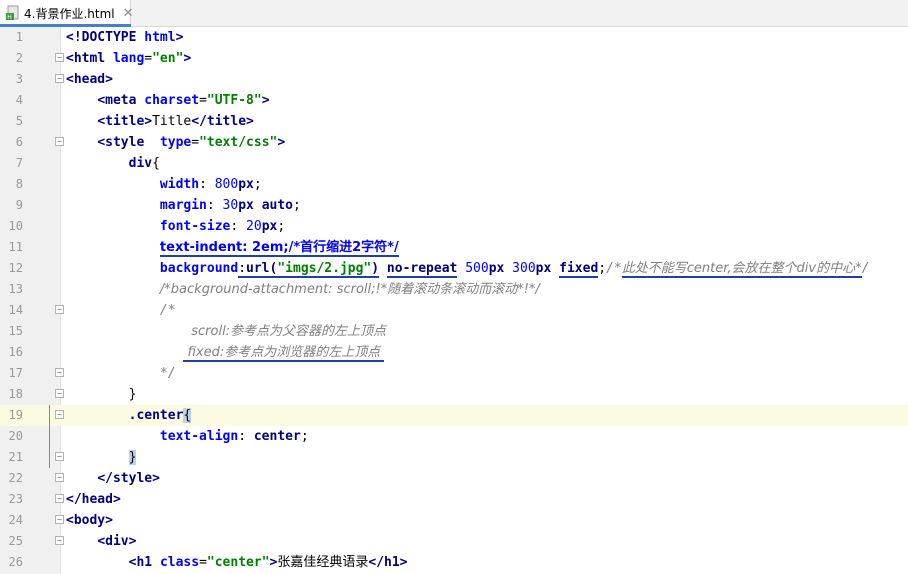 This screenshot has width=908, height=574. Describe the element at coordinates (199, 436) in the screenshot. I see `code-token: text-align` at that location.